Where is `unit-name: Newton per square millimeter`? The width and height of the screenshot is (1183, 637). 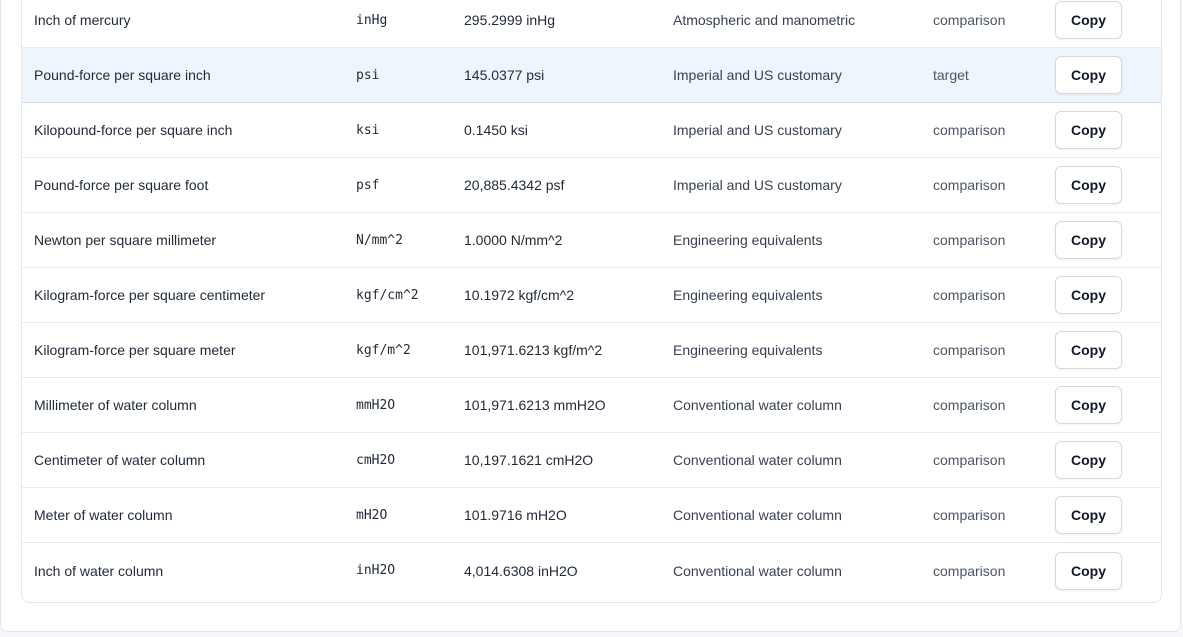 unit-name: Newton per square millimeter is located at coordinates (125, 240).